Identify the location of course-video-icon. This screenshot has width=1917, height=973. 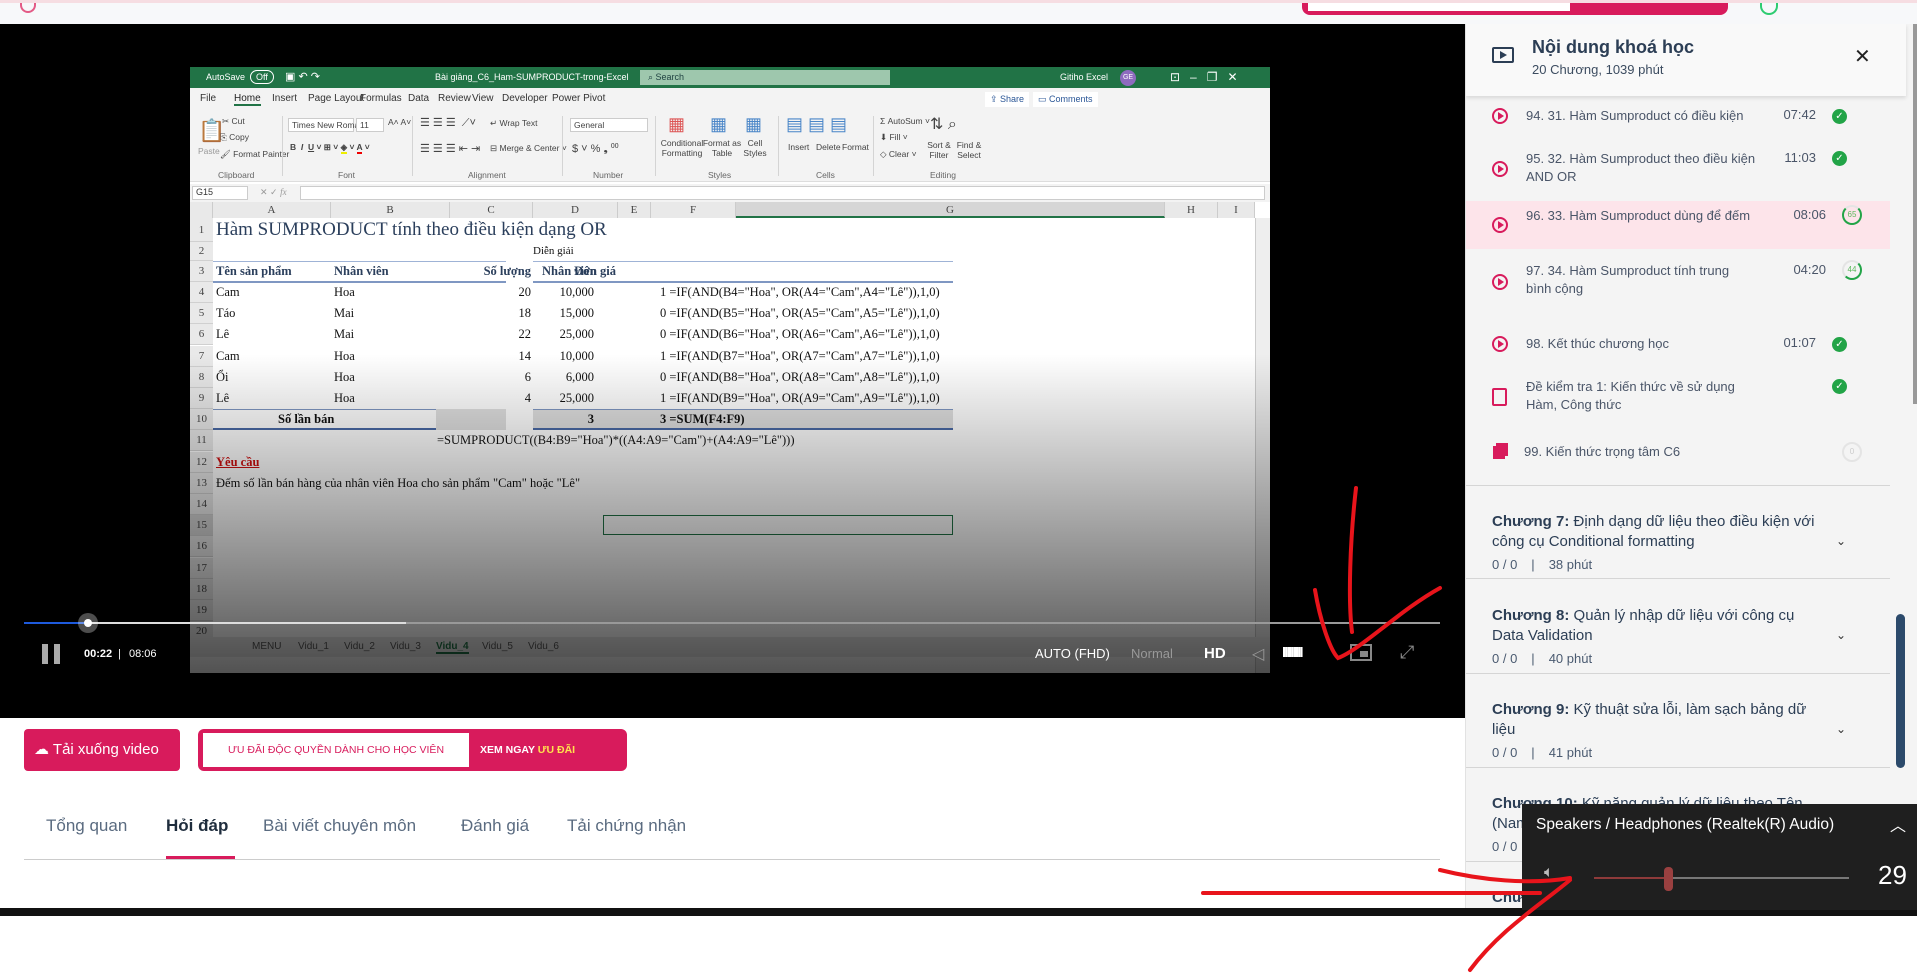
(1503, 55).